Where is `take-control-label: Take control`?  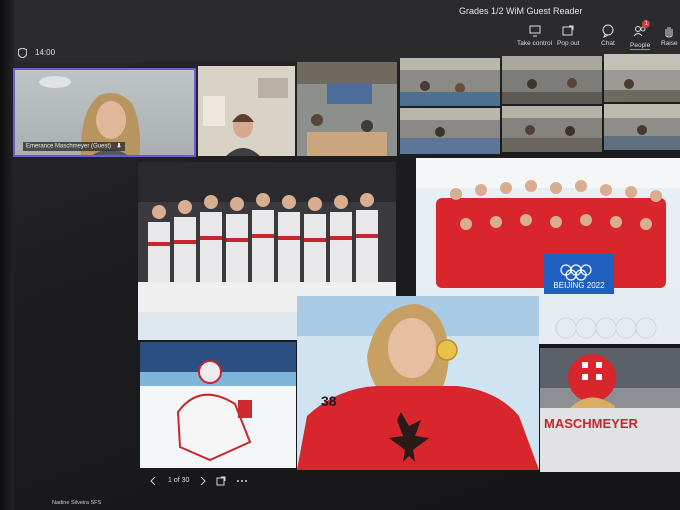 take-control-label: Take control is located at coordinates (535, 43).